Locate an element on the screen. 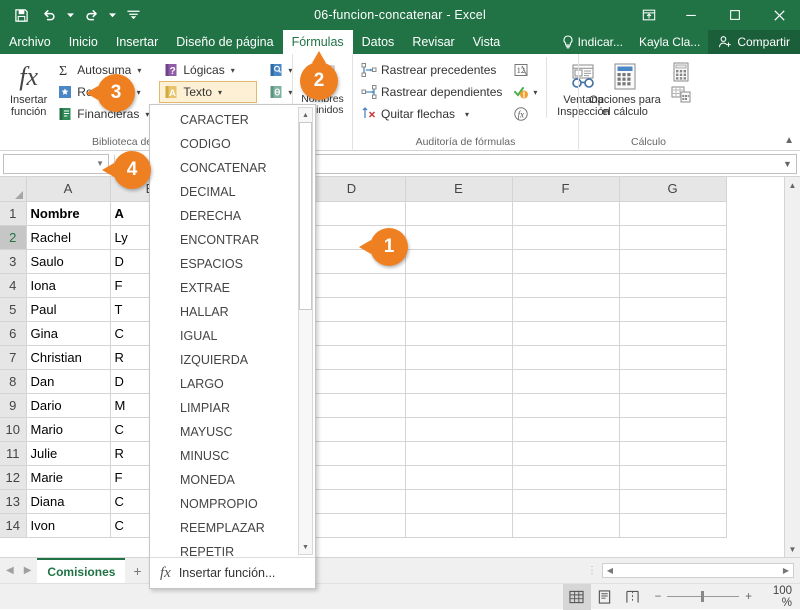 This screenshot has width=800, height=610. texto-button: A Texto ▾ is located at coordinates (208, 92).